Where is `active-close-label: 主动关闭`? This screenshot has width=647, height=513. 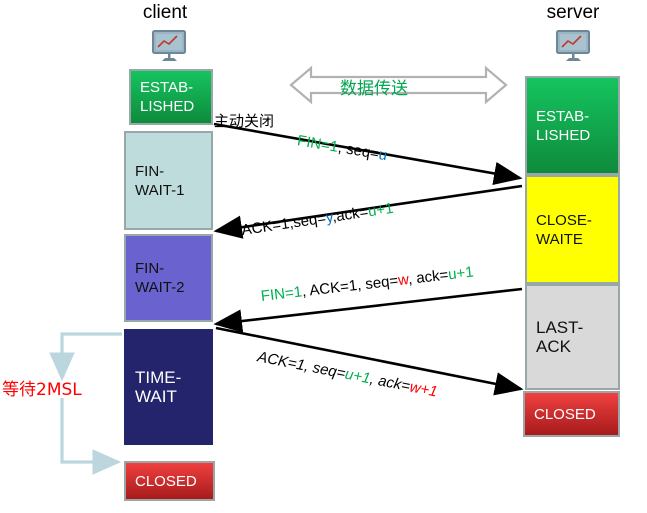
active-close-label: 主动关闭 is located at coordinates (244, 121).